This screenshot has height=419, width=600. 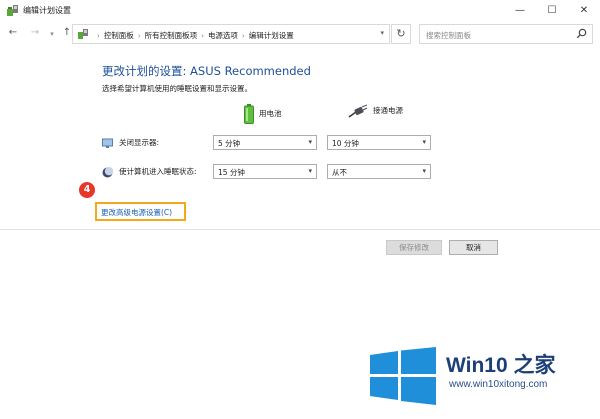 I want to click on divider, so click(x=300, y=229).